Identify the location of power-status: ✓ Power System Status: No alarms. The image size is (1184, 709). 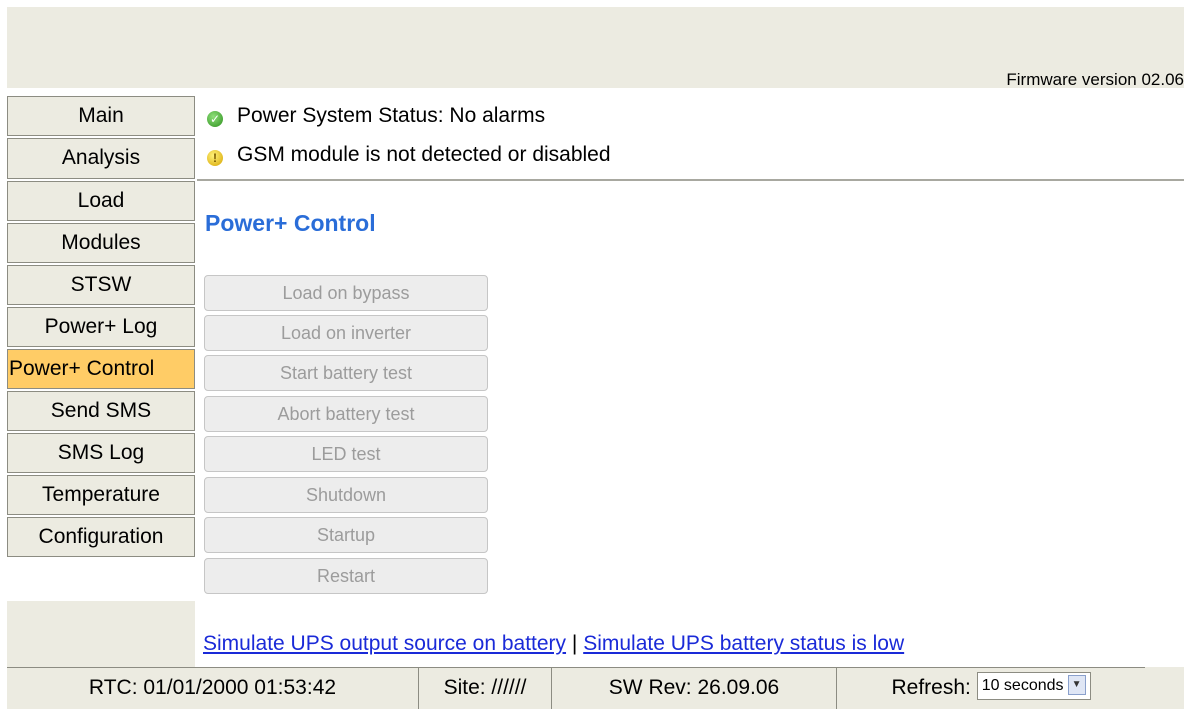
(375, 116).